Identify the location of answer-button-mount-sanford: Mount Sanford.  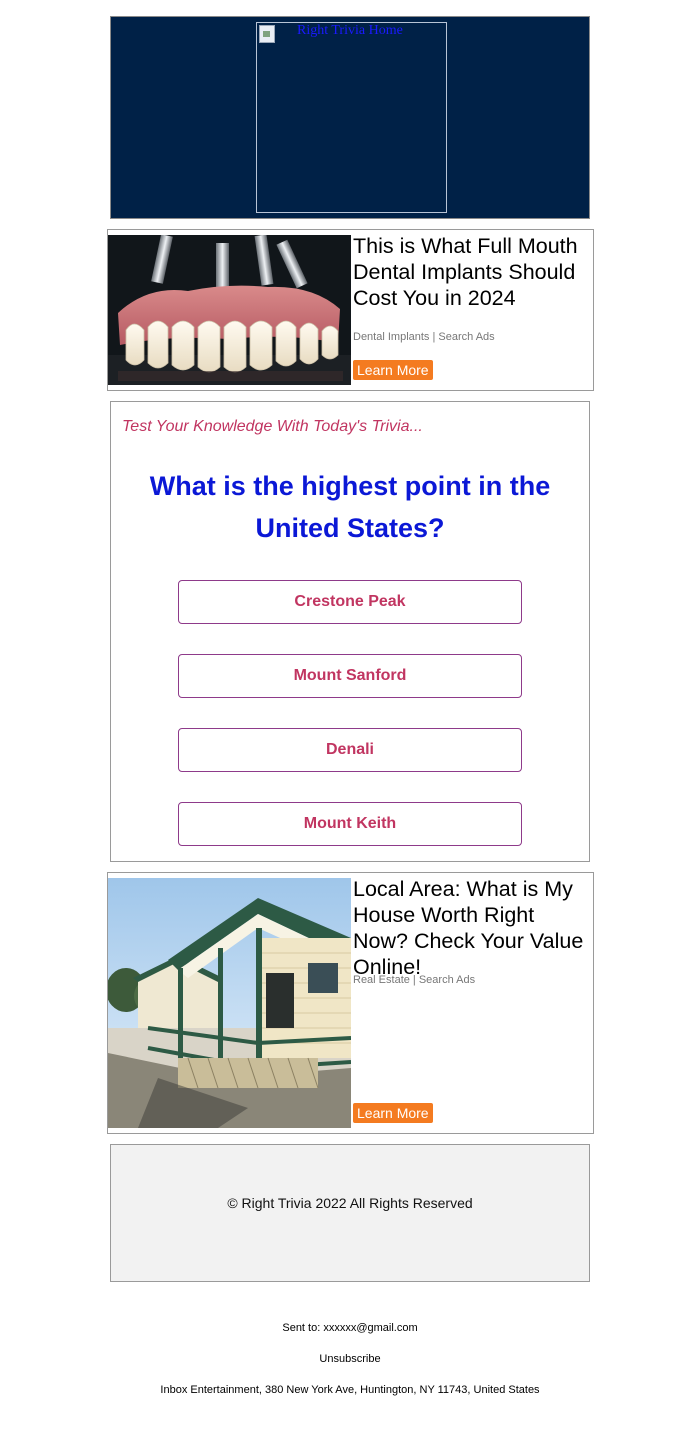
(350, 676).